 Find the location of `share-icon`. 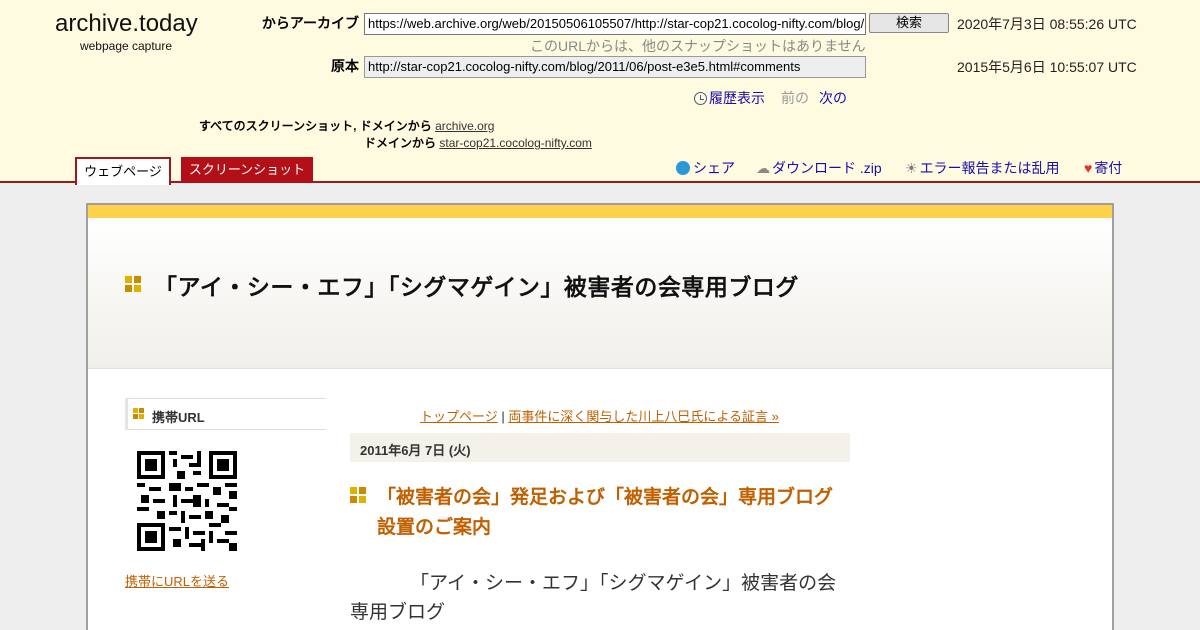

share-icon is located at coordinates (683, 168).